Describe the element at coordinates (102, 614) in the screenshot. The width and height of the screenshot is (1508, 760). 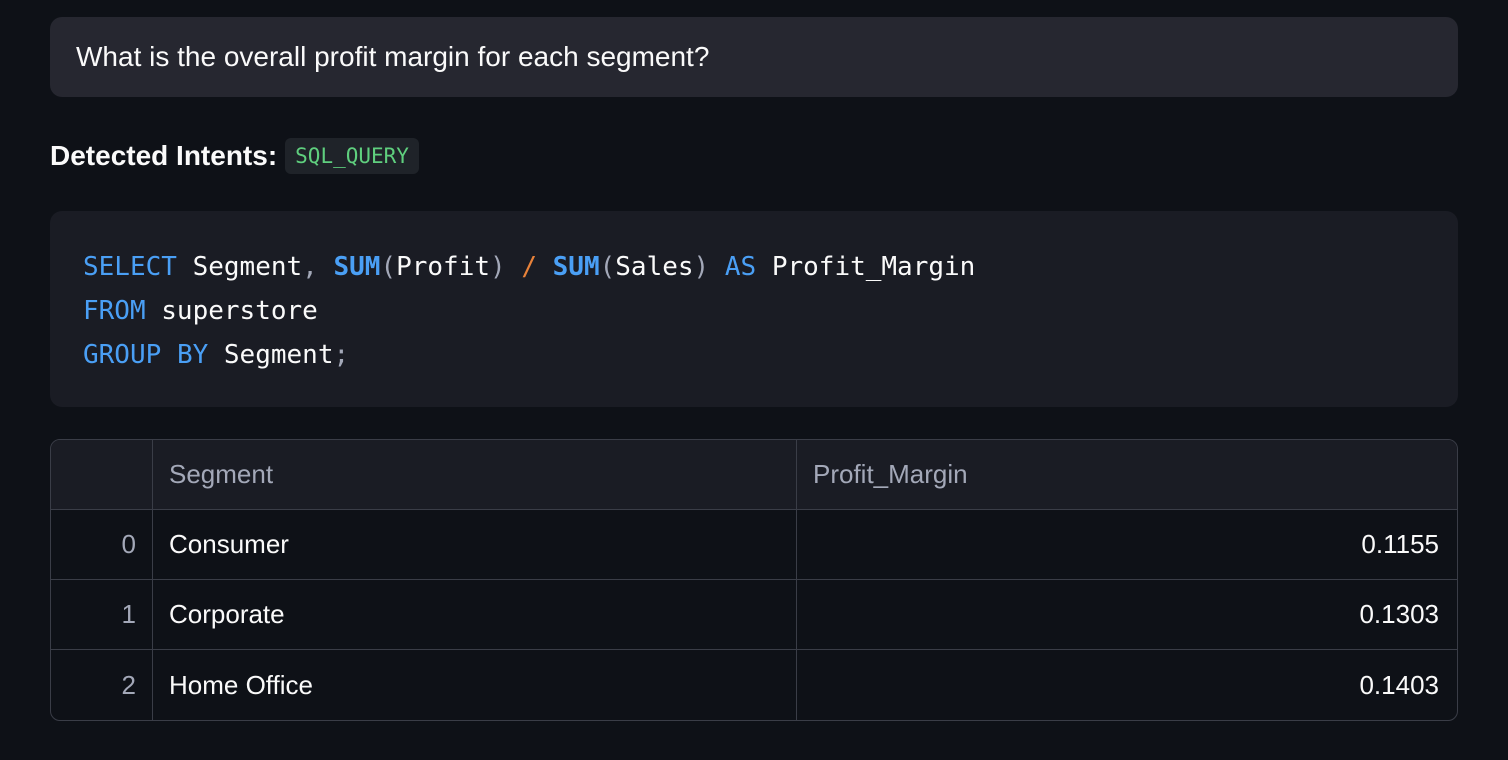
I see `row-index: 1` at that location.